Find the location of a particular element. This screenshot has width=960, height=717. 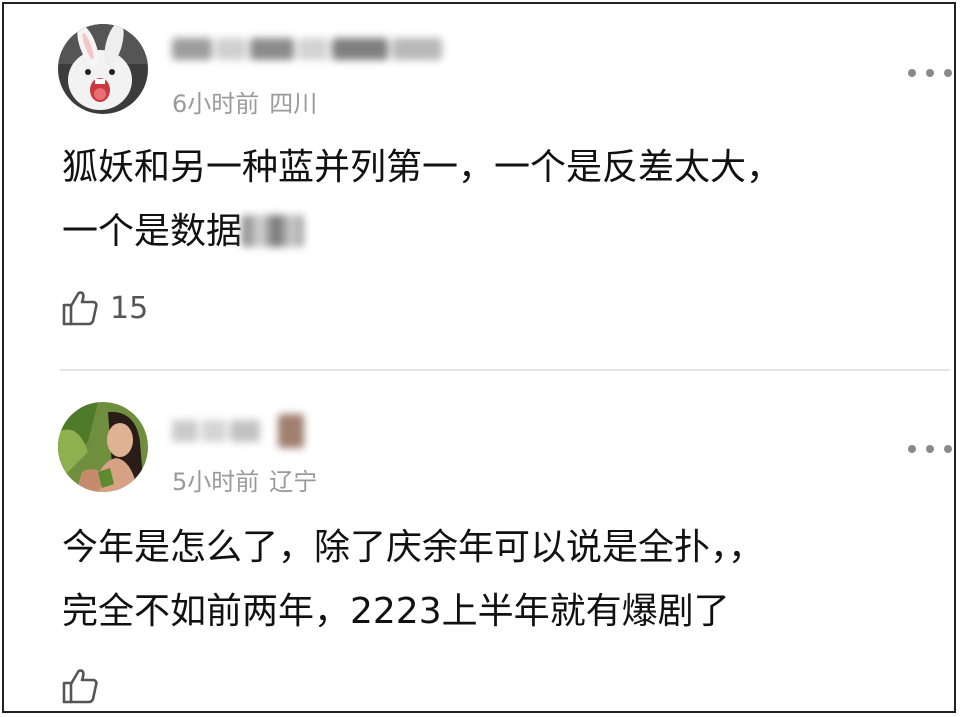

comment-text-line: 狐妖和另一种蓝并列第一，一个是反差太大， is located at coordinates (422, 167).